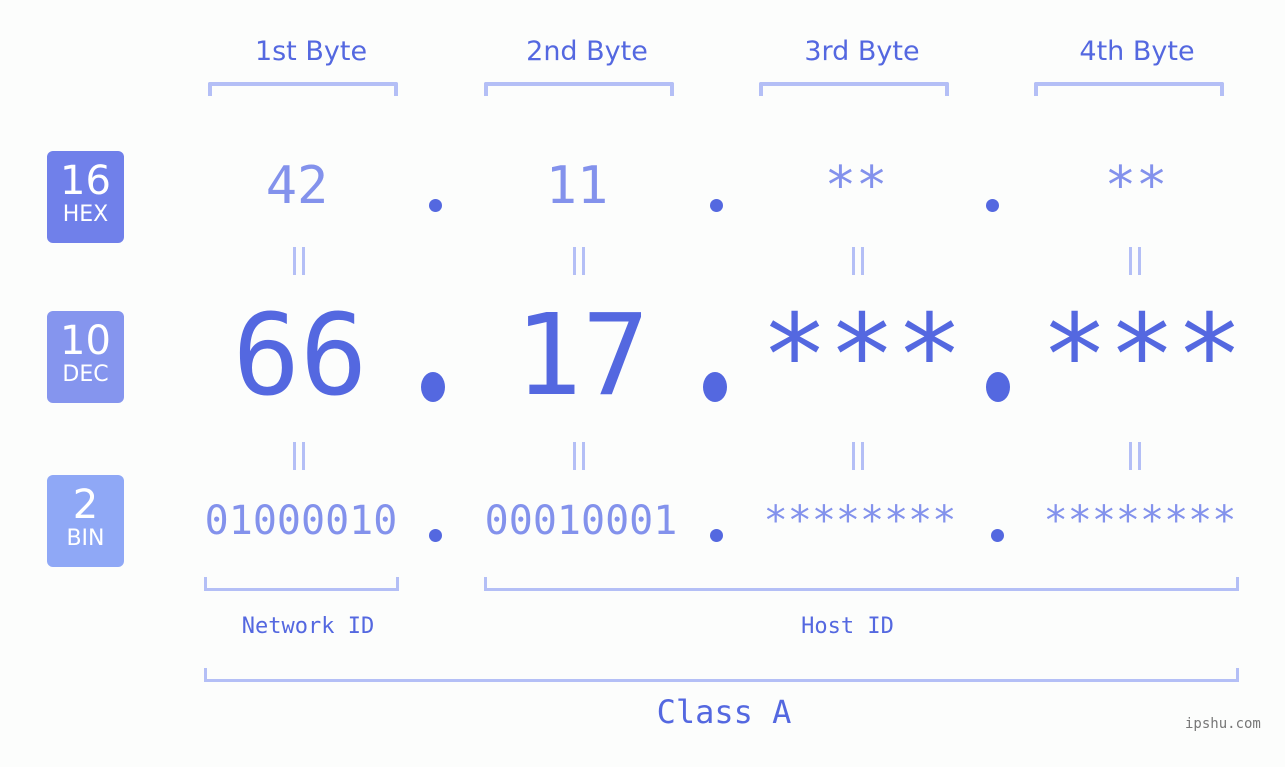 The height and width of the screenshot is (767, 1285). I want to click on hex-byte-4: **, so click(1136, 186).